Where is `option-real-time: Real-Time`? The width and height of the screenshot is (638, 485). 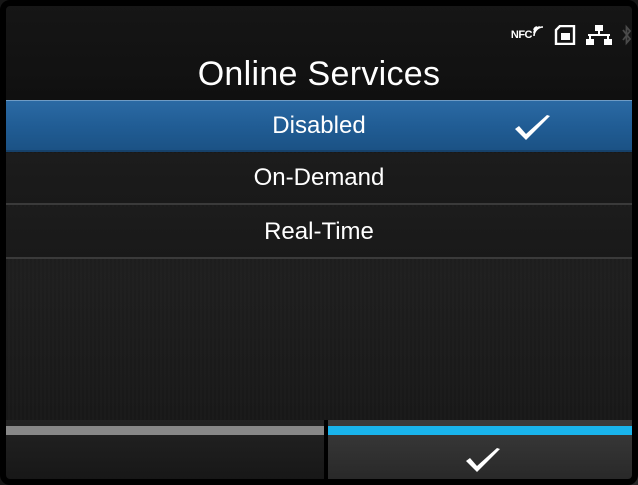
option-real-time: Real-Time is located at coordinates (319, 233).